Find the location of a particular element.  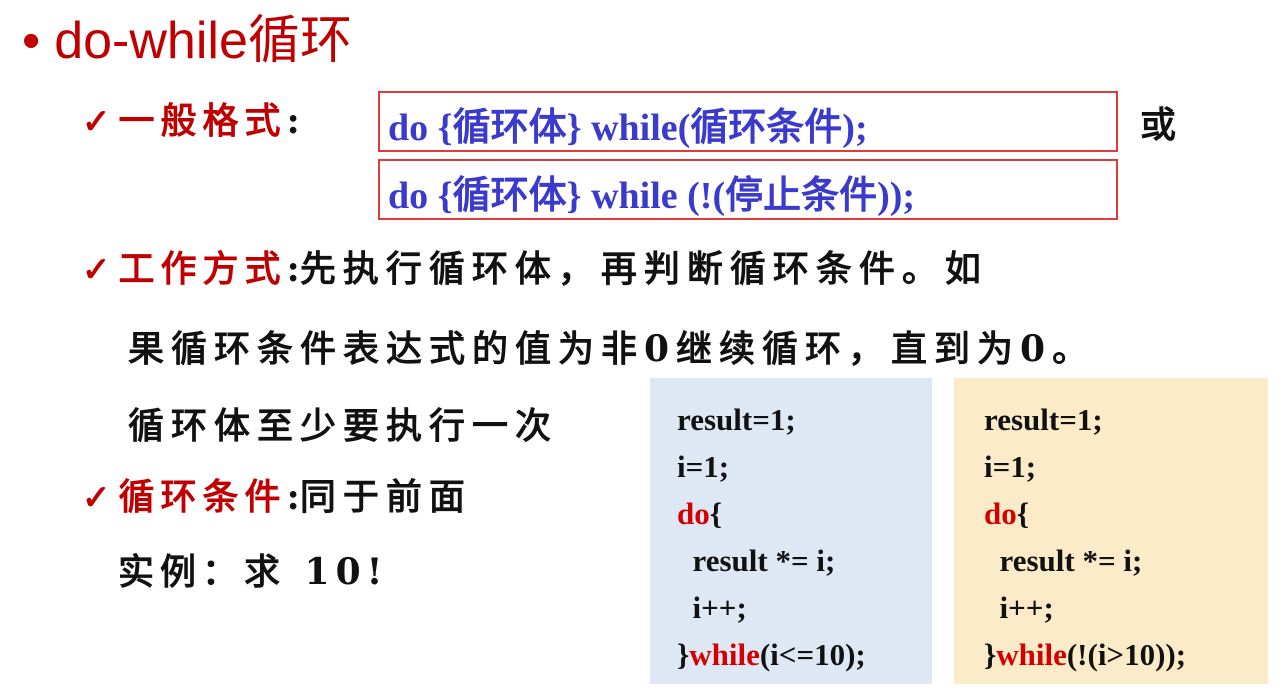

slide-title: • do-while循环 is located at coordinates (187, 36).